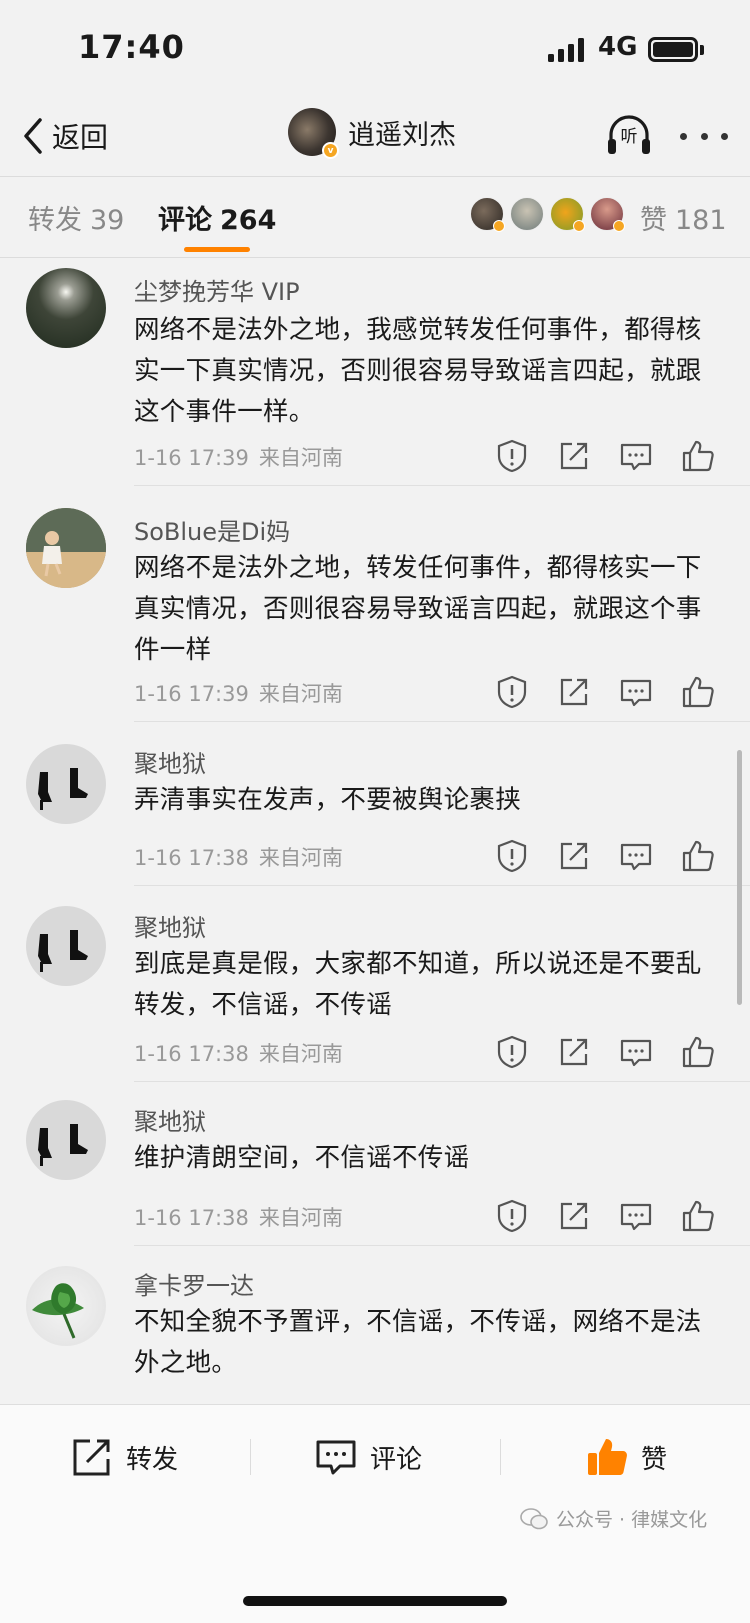 This screenshot has width=750, height=1623. What do you see at coordinates (702, 50) in the screenshot?
I see `battery-tip` at bounding box center [702, 50].